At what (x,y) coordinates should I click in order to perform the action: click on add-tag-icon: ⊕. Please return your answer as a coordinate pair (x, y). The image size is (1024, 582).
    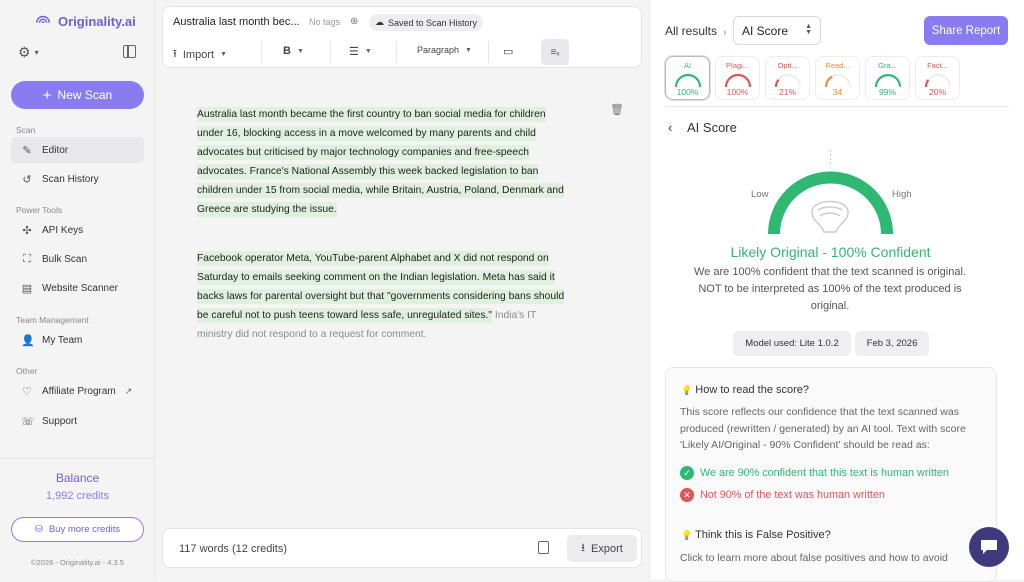
    Looking at the image, I should click on (354, 21).